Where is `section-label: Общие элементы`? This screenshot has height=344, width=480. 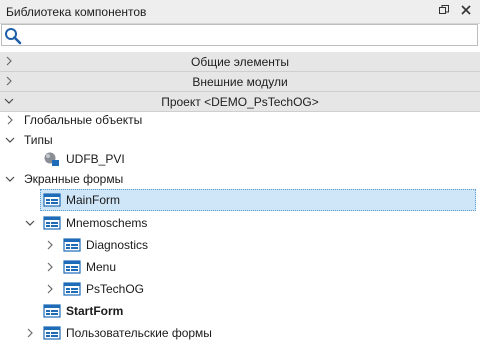 section-label: Общие элементы is located at coordinates (240, 62).